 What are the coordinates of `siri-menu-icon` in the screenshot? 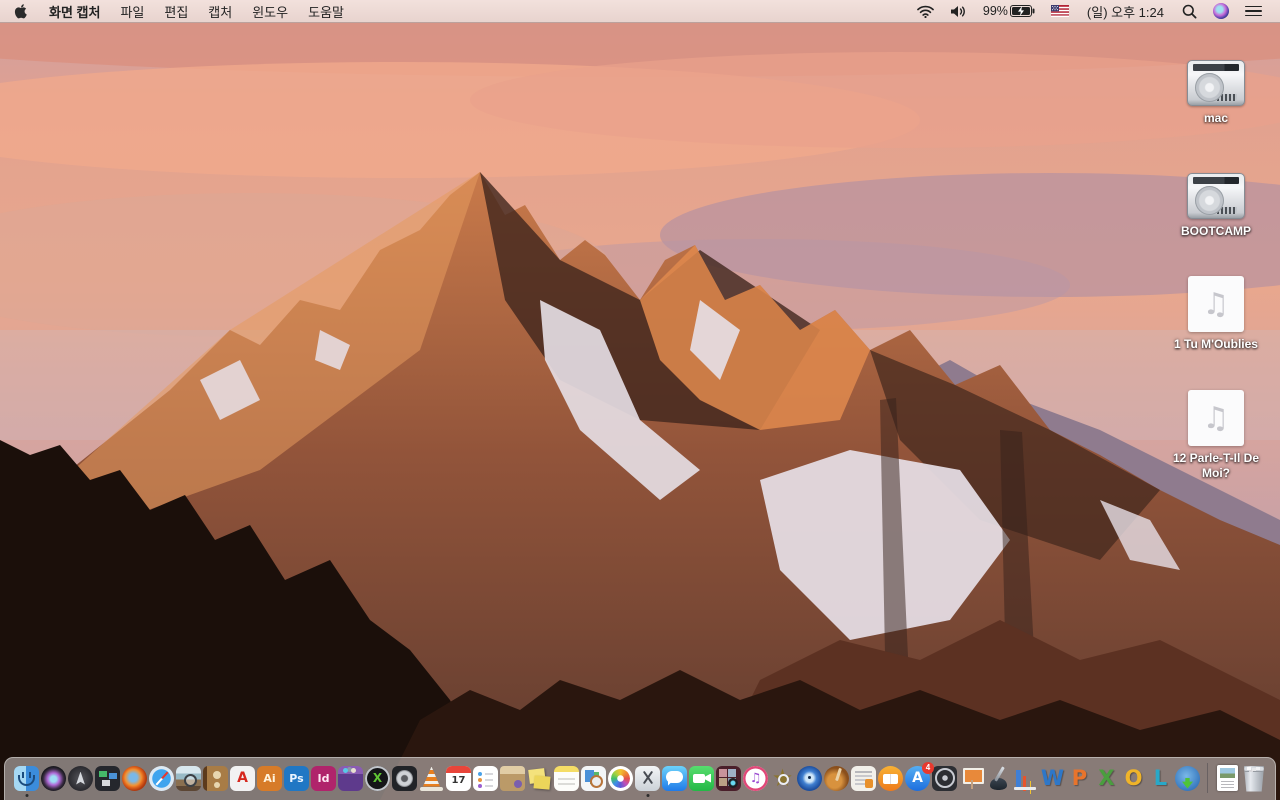 It's located at (1221, 11).